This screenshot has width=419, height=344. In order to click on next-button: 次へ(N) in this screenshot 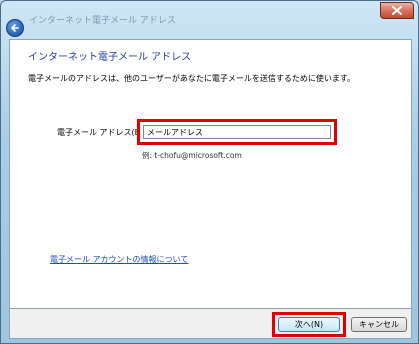, I will do `click(309, 324)`.